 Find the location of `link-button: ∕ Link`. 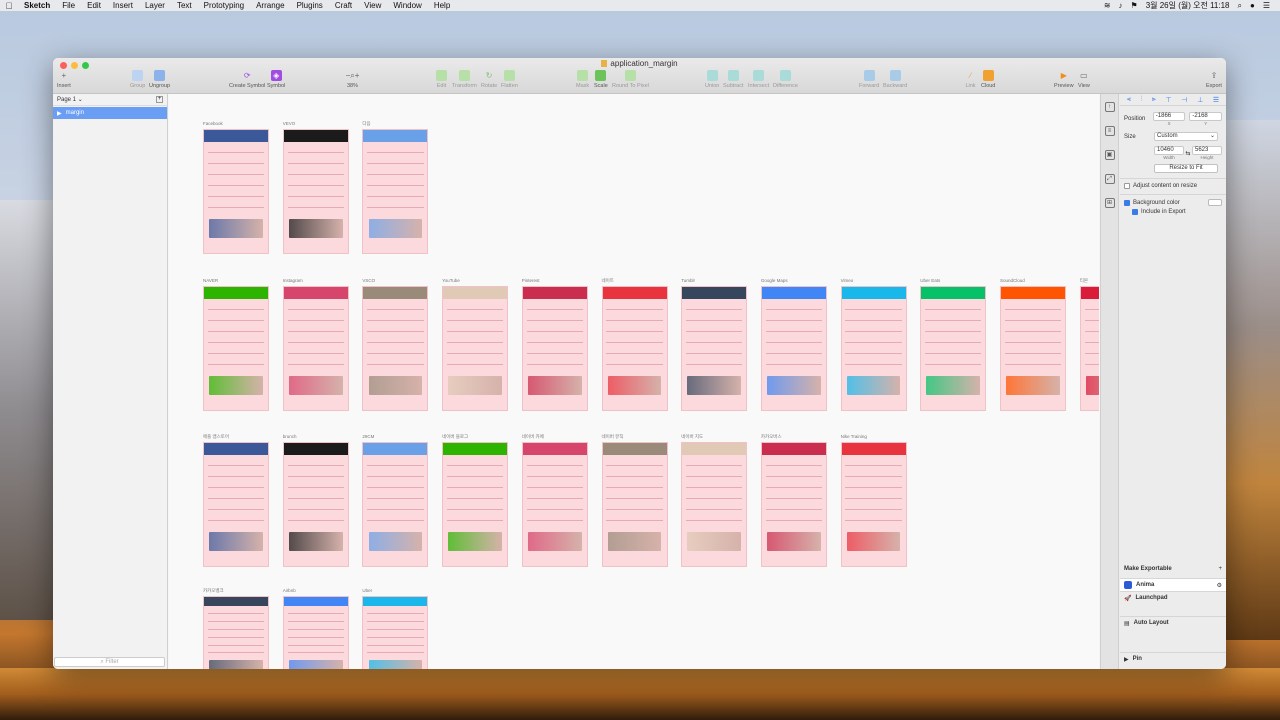

link-button: ∕ Link is located at coordinates (970, 79).